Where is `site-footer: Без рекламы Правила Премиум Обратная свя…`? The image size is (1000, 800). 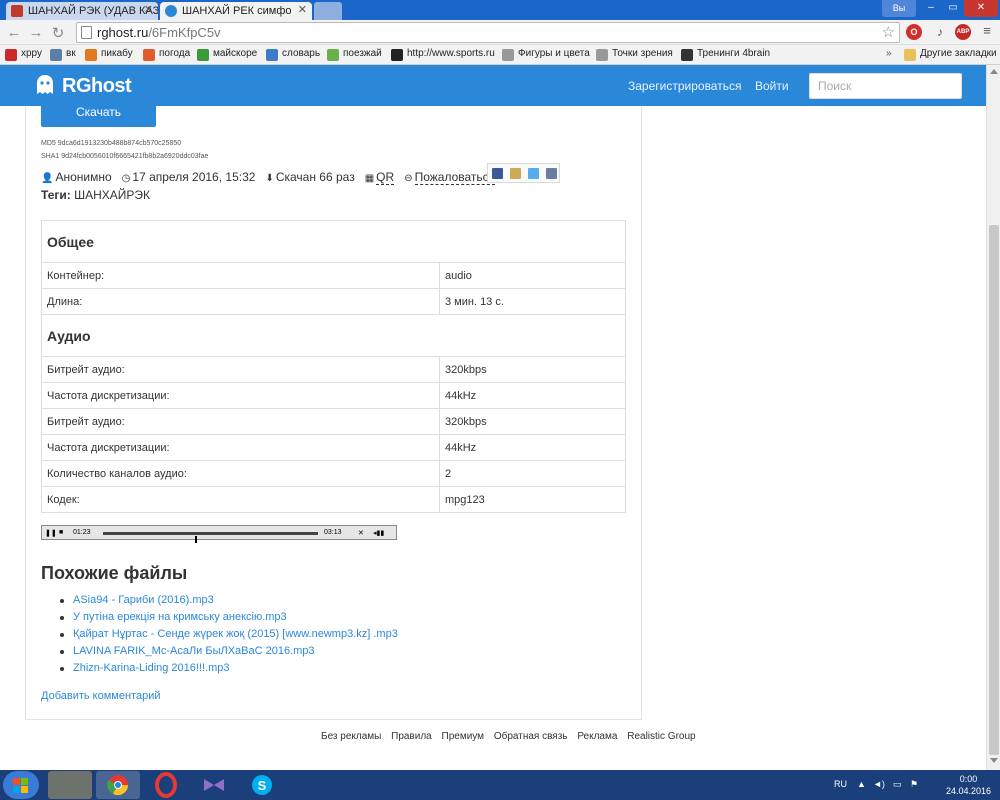
site-footer: Без рекламы Правила Премиум Обратная свя… is located at coordinates (512, 736).